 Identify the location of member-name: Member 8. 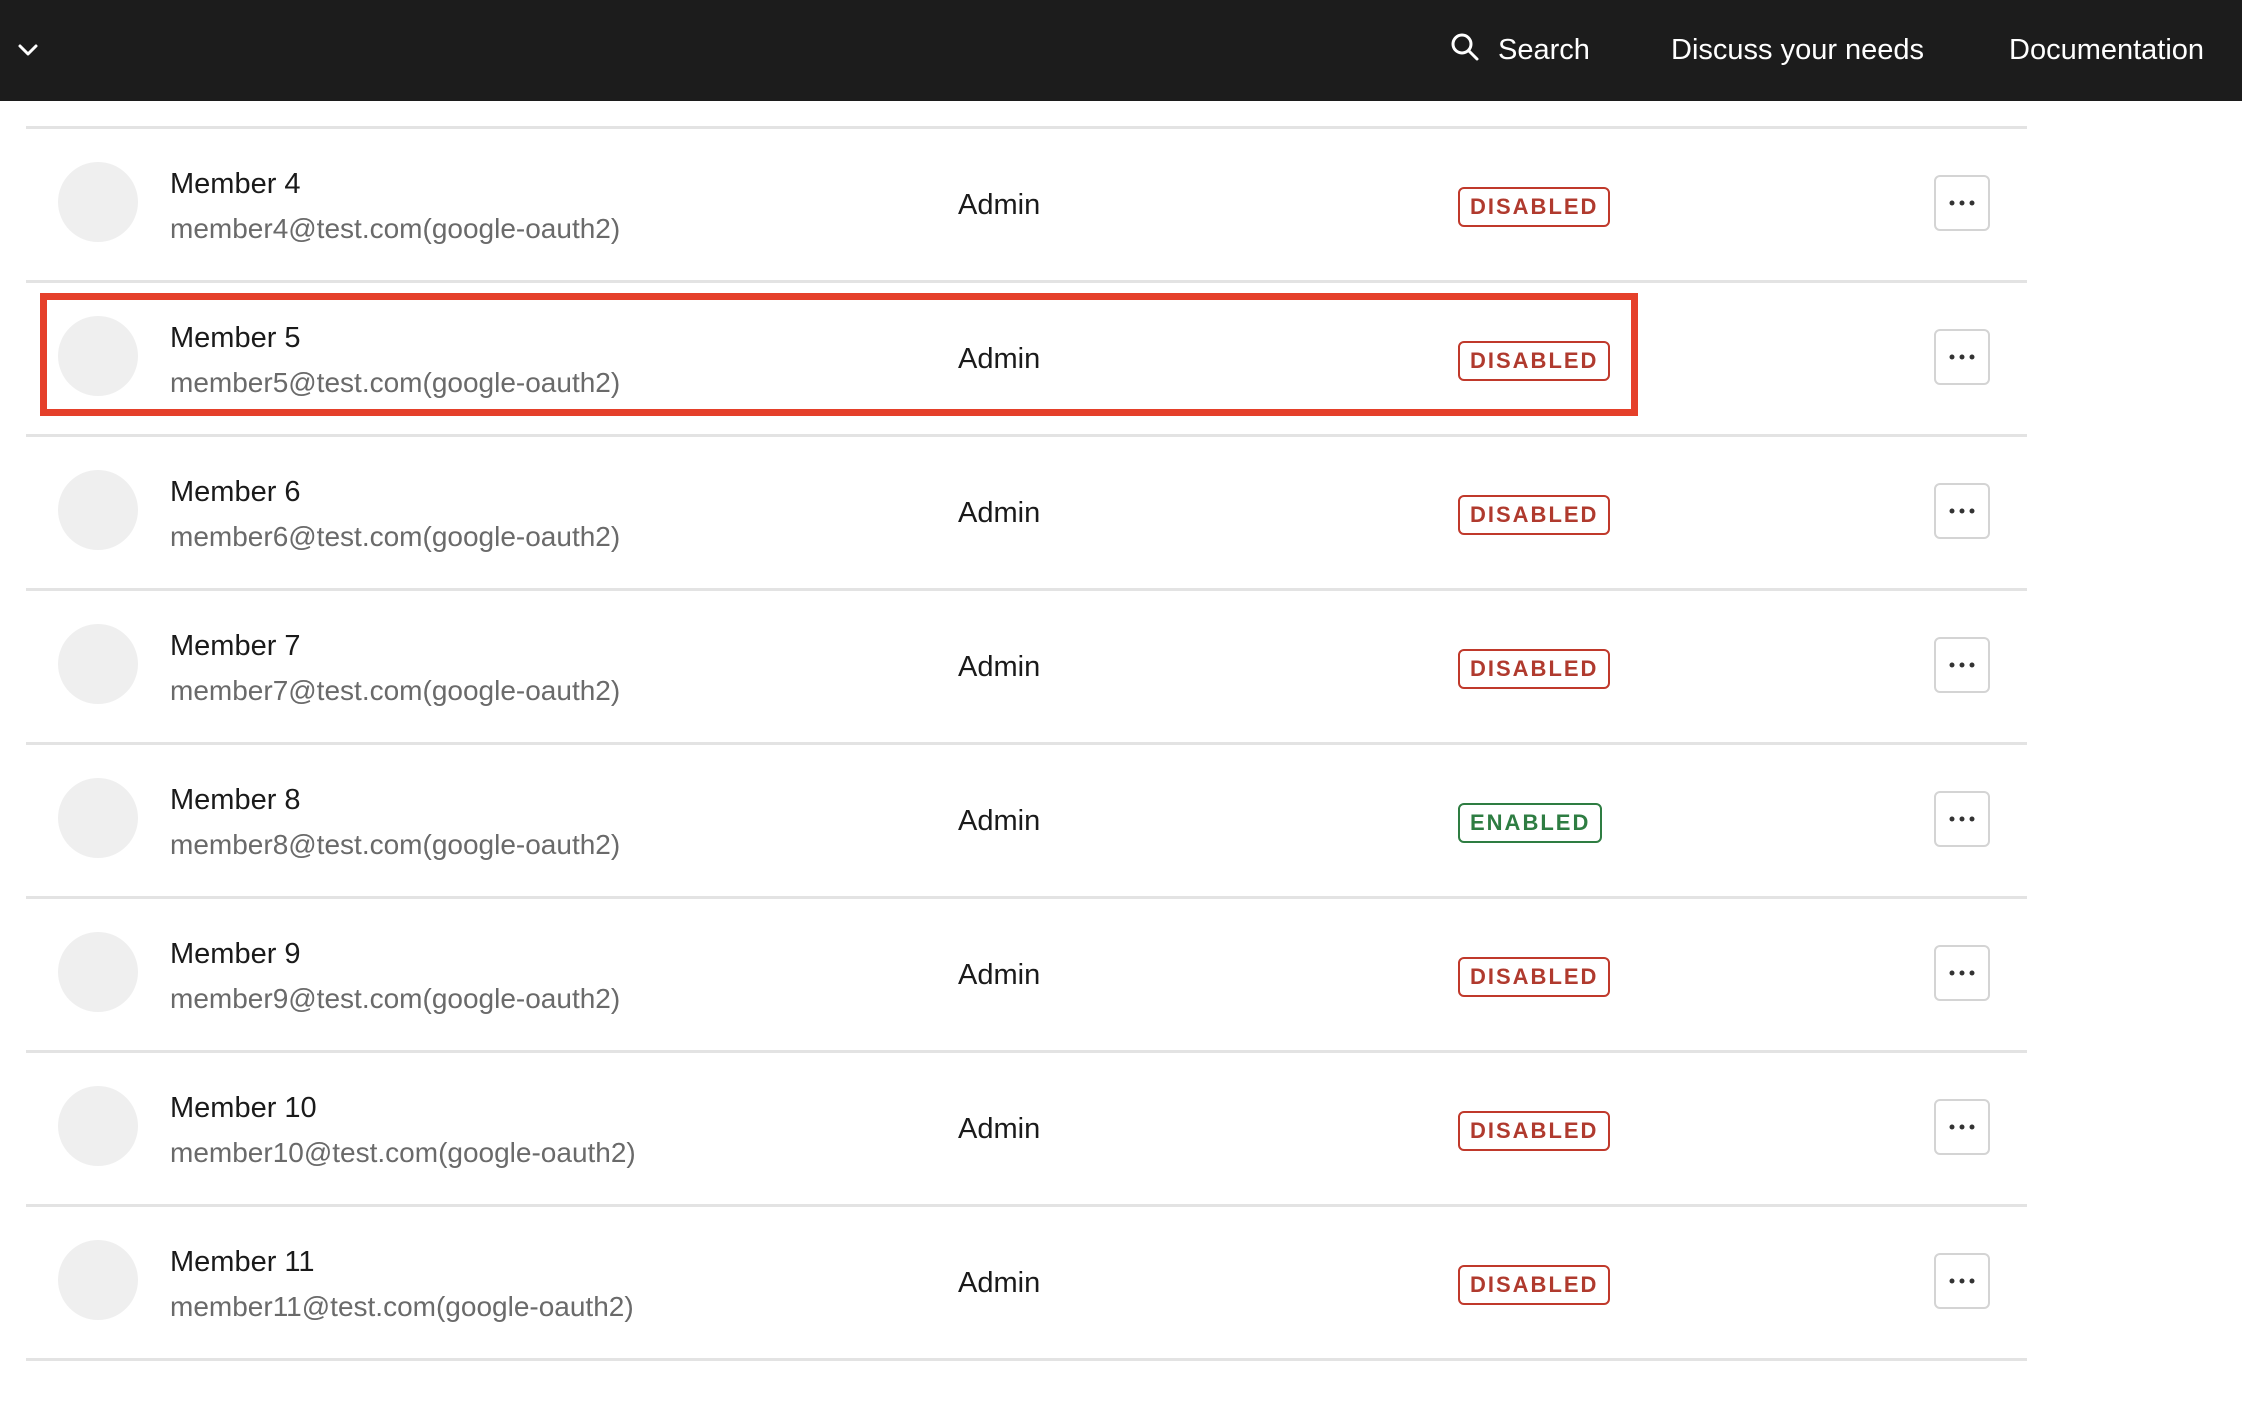
(235, 800).